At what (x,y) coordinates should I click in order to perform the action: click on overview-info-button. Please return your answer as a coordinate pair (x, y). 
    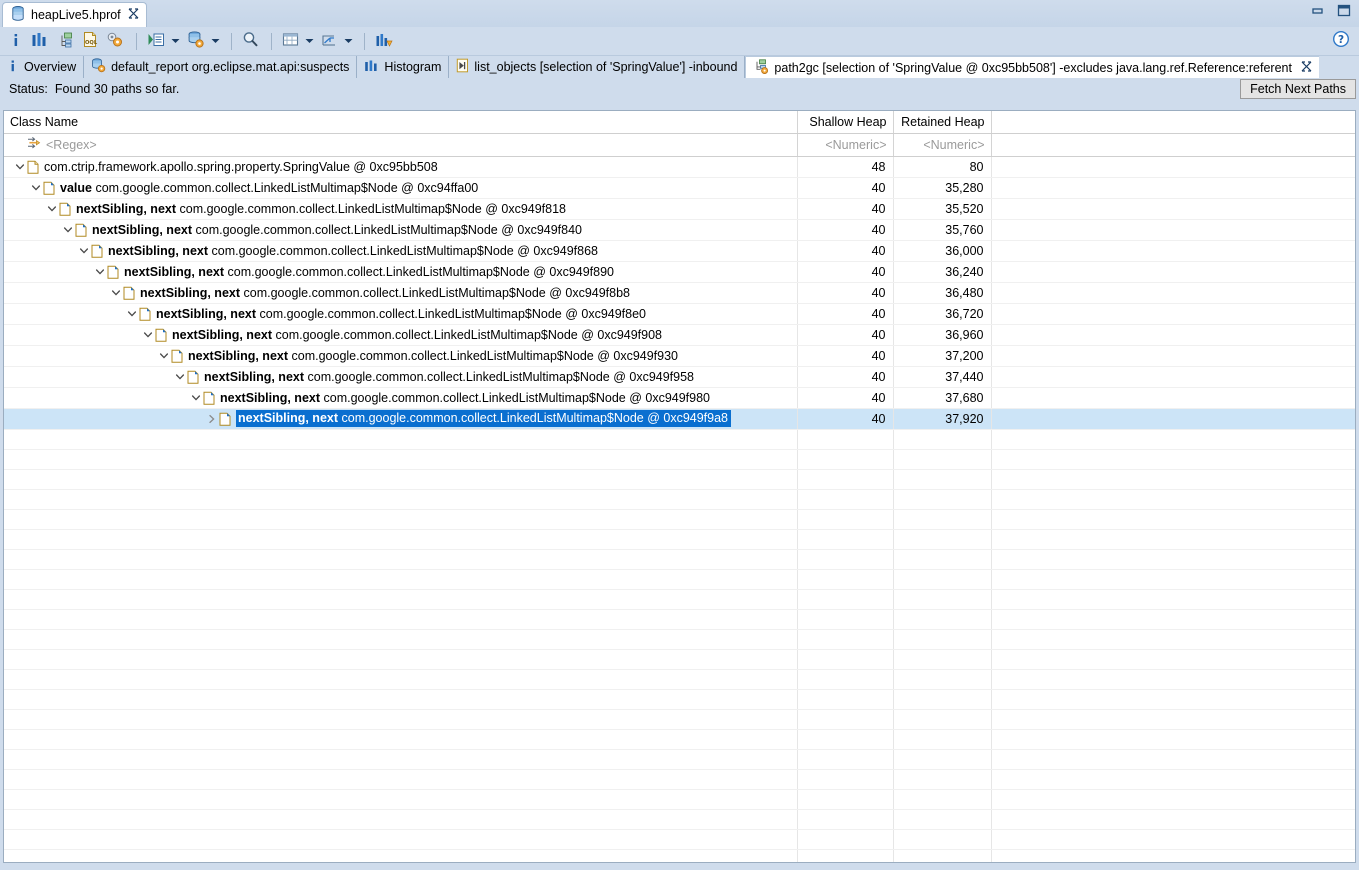
    Looking at the image, I should click on (16, 41).